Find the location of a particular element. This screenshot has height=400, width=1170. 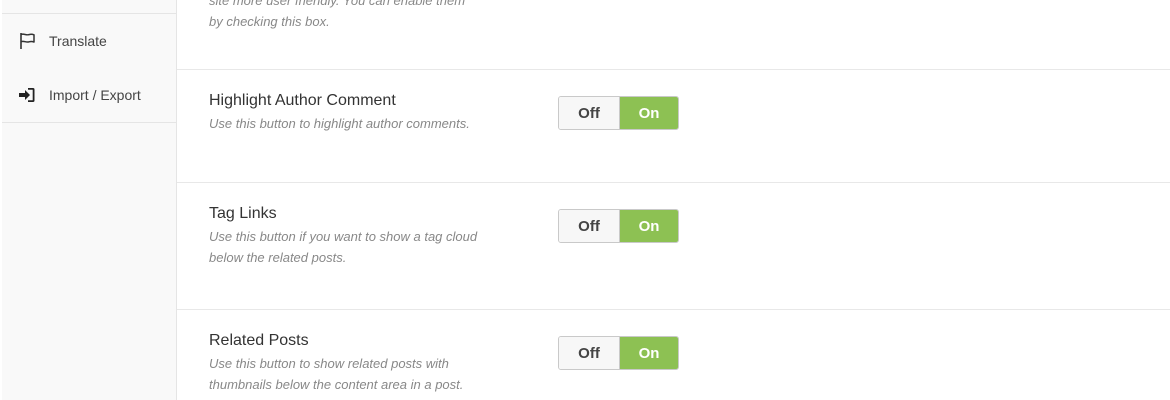

sidebar: Translate Import / Export is located at coordinates (89, 200).